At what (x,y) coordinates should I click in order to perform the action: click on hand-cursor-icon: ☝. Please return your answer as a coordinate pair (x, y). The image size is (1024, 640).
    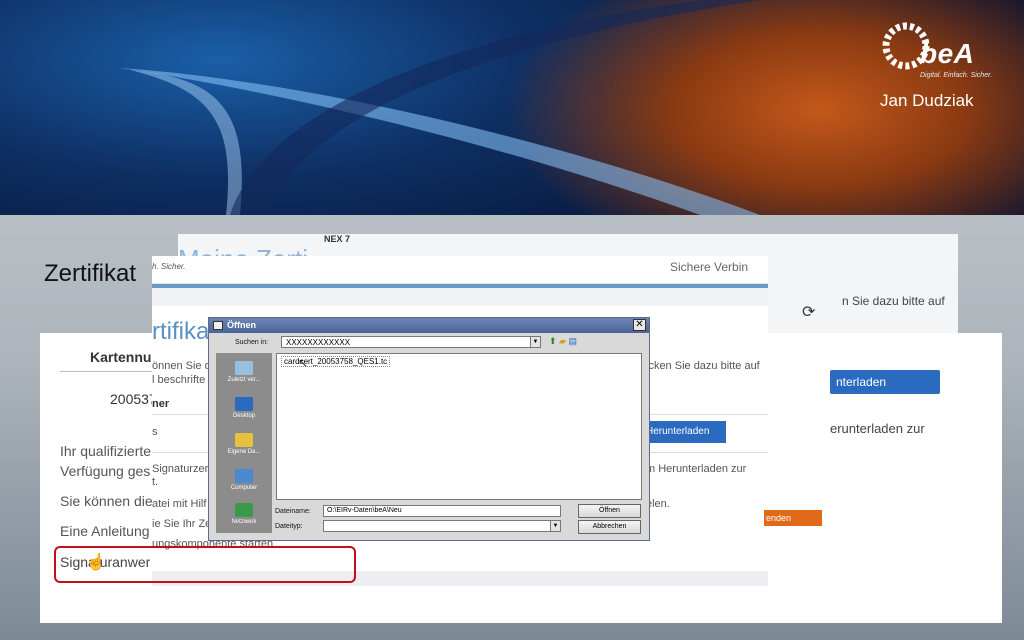
    Looking at the image, I should click on (96, 562).